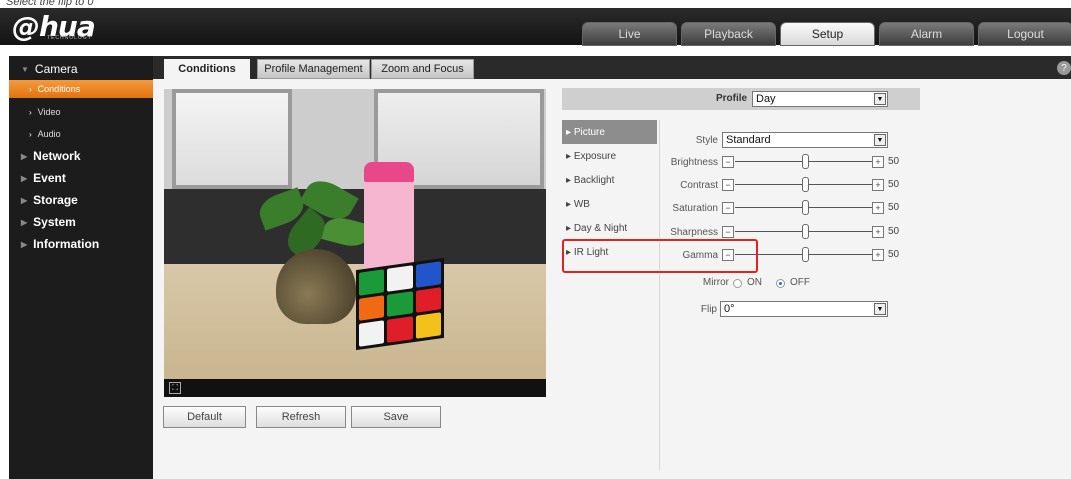  What do you see at coordinates (81, 112) in the screenshot?
I see `sidebar-item-video: › Video` at bounding box center [81, 112].